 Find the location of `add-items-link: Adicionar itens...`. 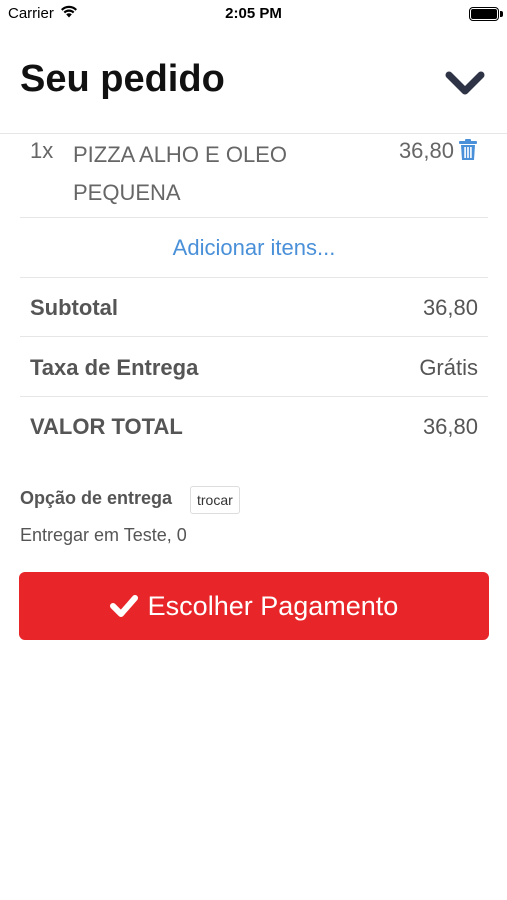

add-items-link: Adicionar itens... is located at coordinates (254, 248).